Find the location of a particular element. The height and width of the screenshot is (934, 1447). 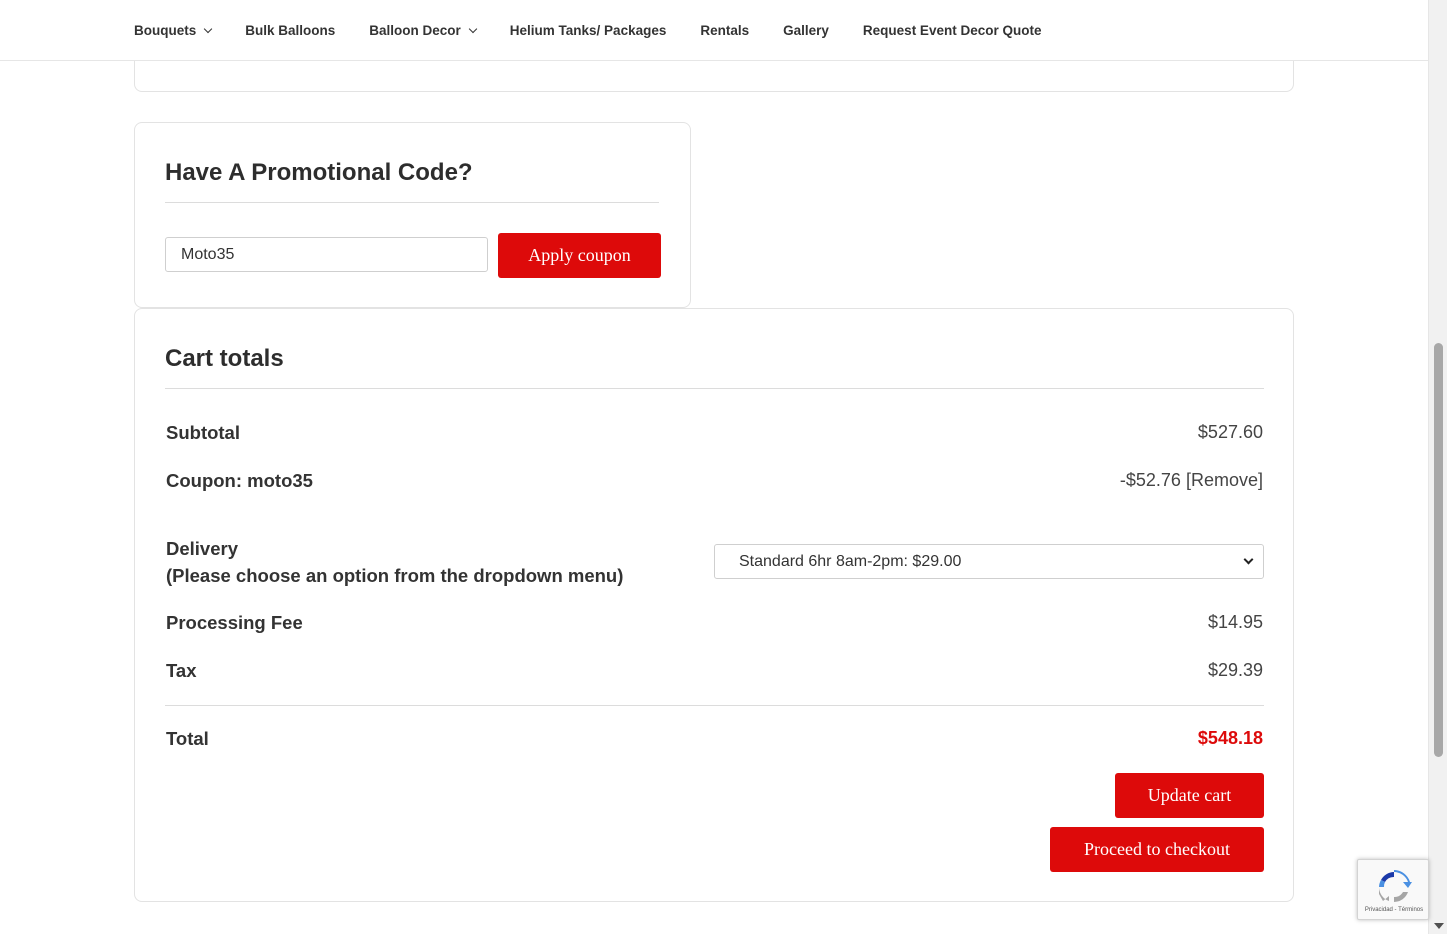

recaptcha-logo-icon is located at coordinates (1395, 886).